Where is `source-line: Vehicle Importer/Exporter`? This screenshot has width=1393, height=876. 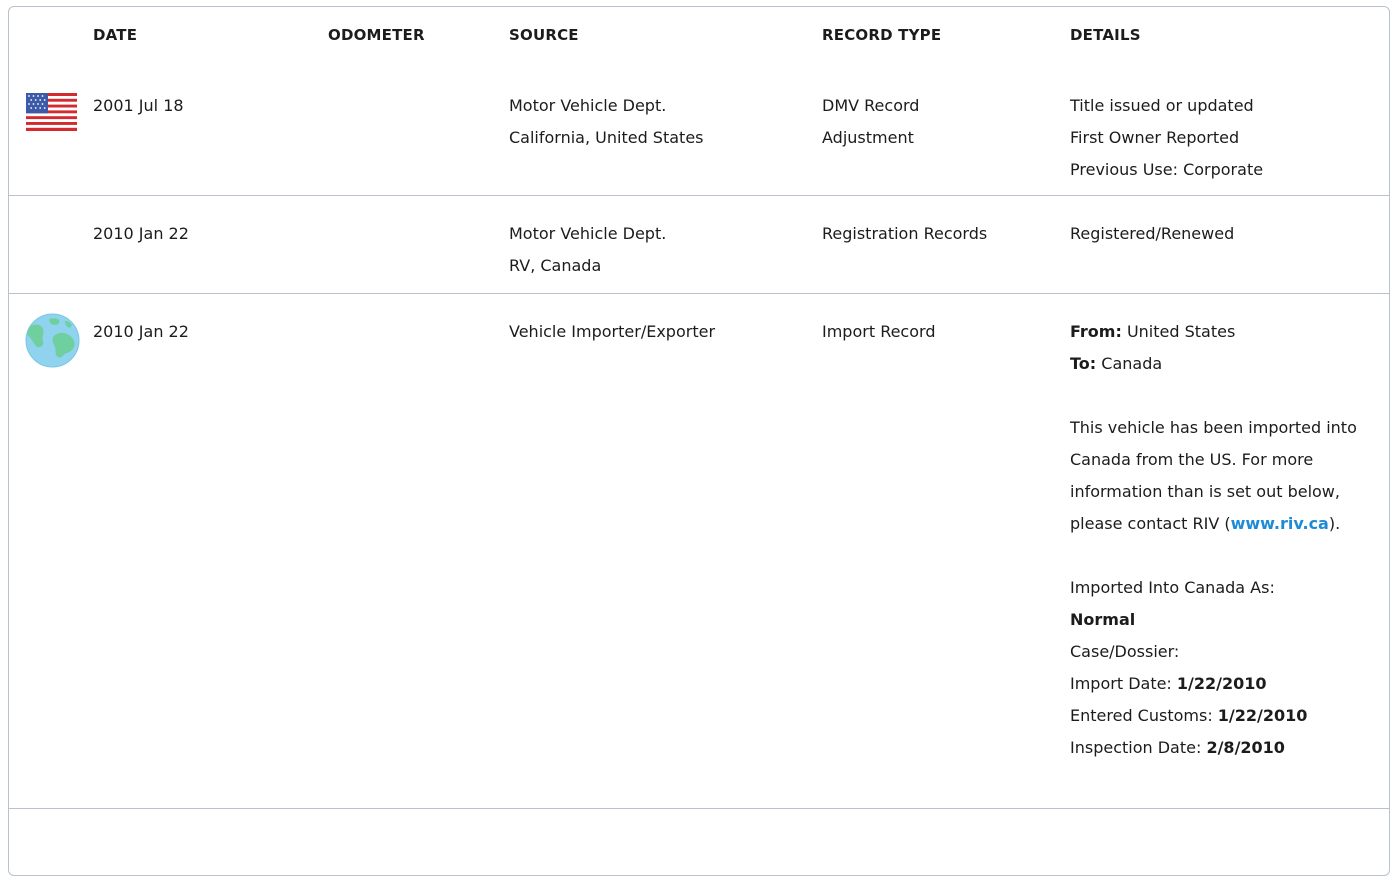 source-line: Vehicle Importer/Exporter is located at coordinates (612, 331).